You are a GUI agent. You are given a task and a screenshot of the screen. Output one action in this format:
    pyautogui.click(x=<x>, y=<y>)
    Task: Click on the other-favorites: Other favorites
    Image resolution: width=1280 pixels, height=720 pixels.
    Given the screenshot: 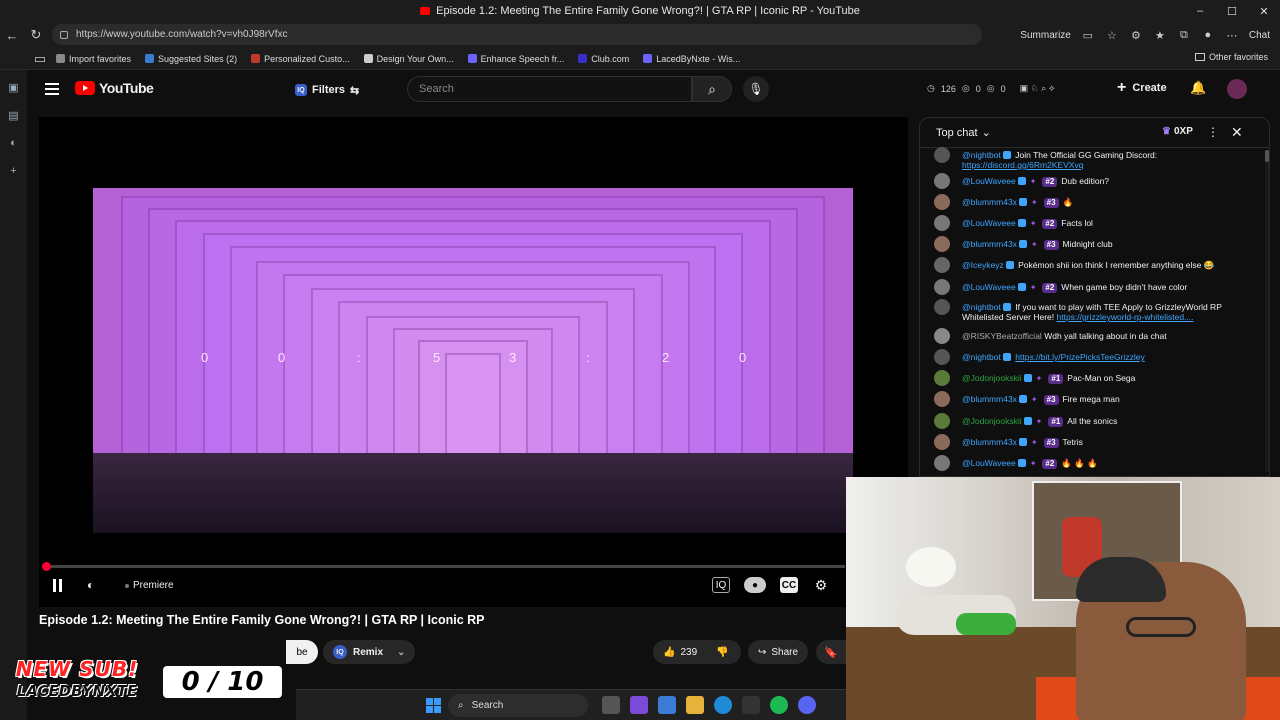 What is the action you would take?
    pyautogui.click(x=1231, y=57)
    